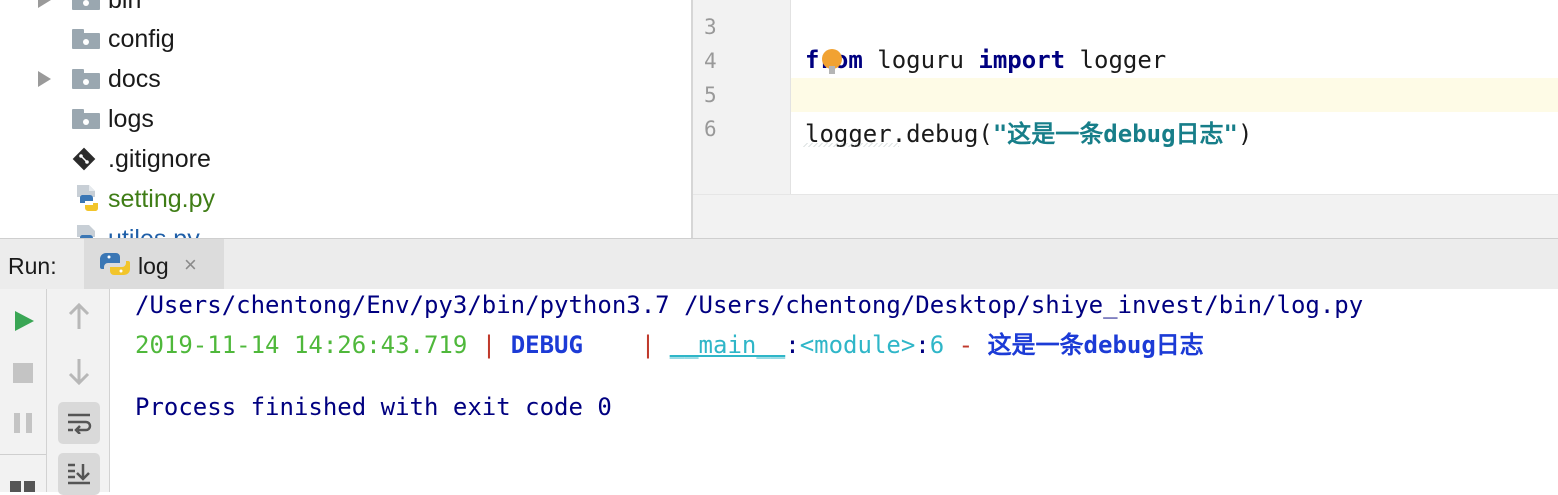  What do you see at coordinates (851, 145) in the screenshot?
I see `warning-squiggle` at bounding box center [851, 145].